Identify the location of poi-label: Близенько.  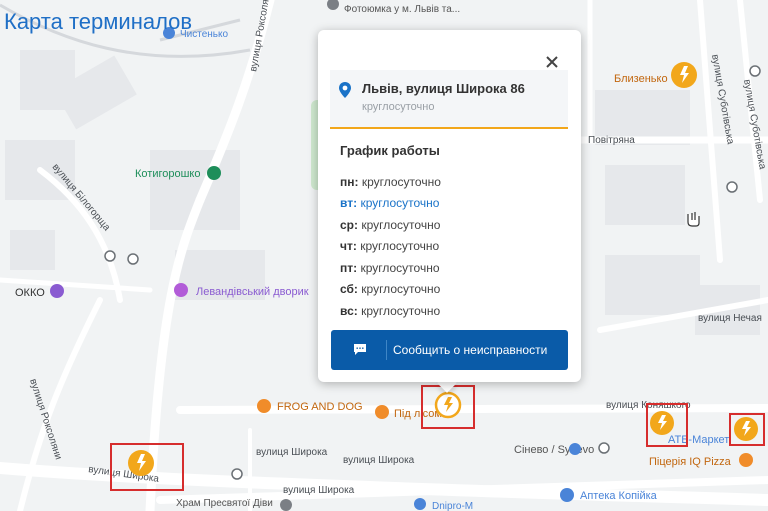
(641, 79).